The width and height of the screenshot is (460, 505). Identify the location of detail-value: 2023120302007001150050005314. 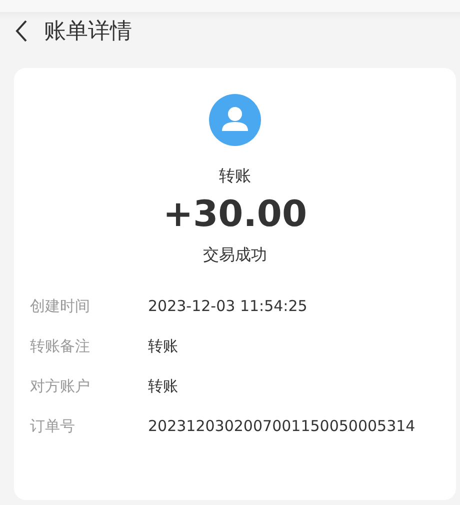
(282, 426).